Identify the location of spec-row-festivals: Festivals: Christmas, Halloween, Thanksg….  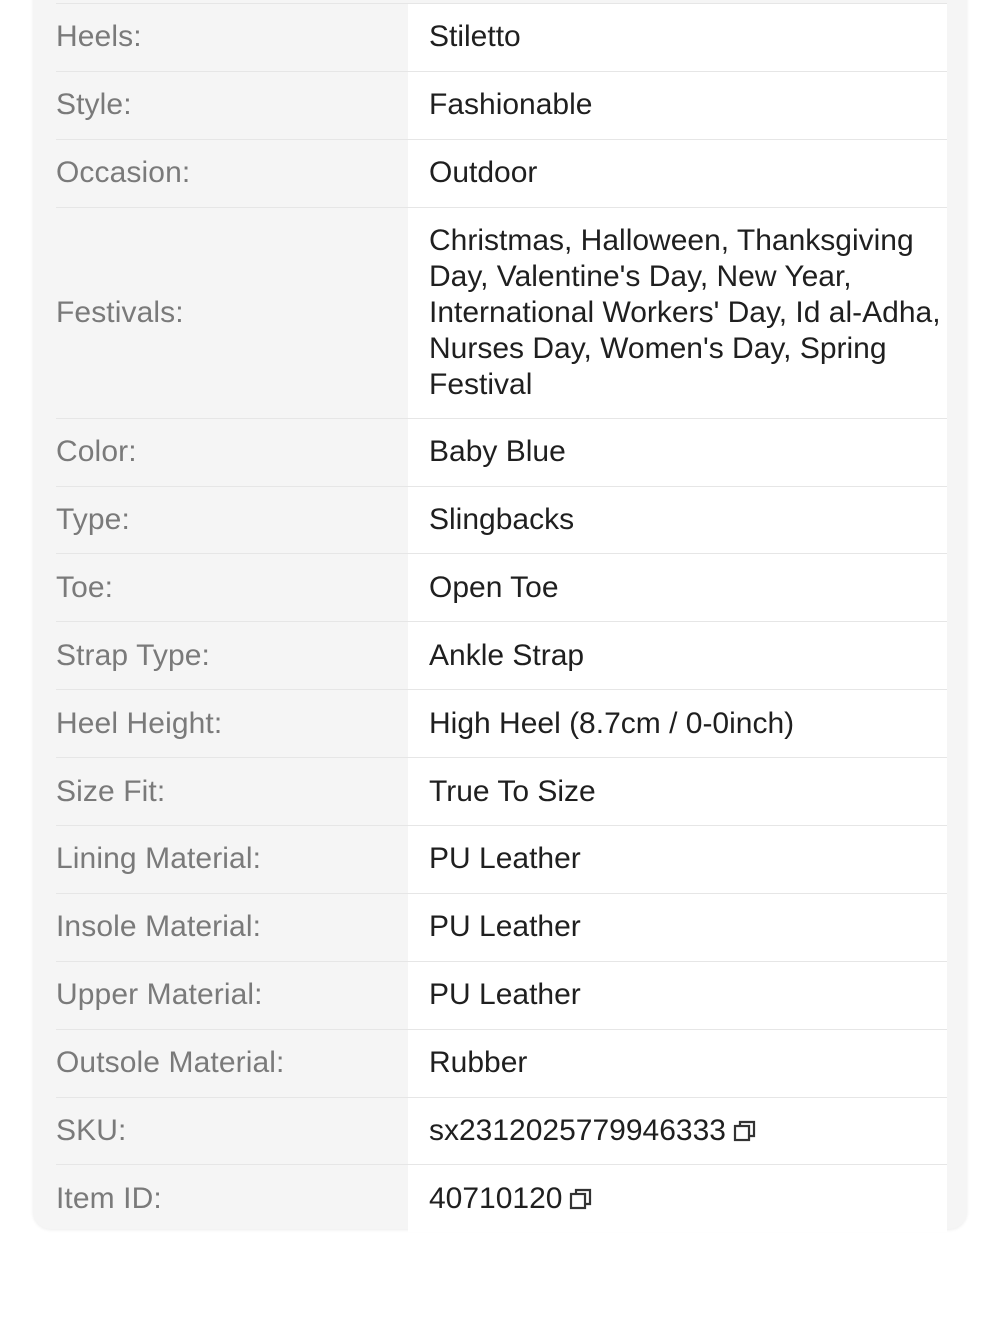
(501, 312).